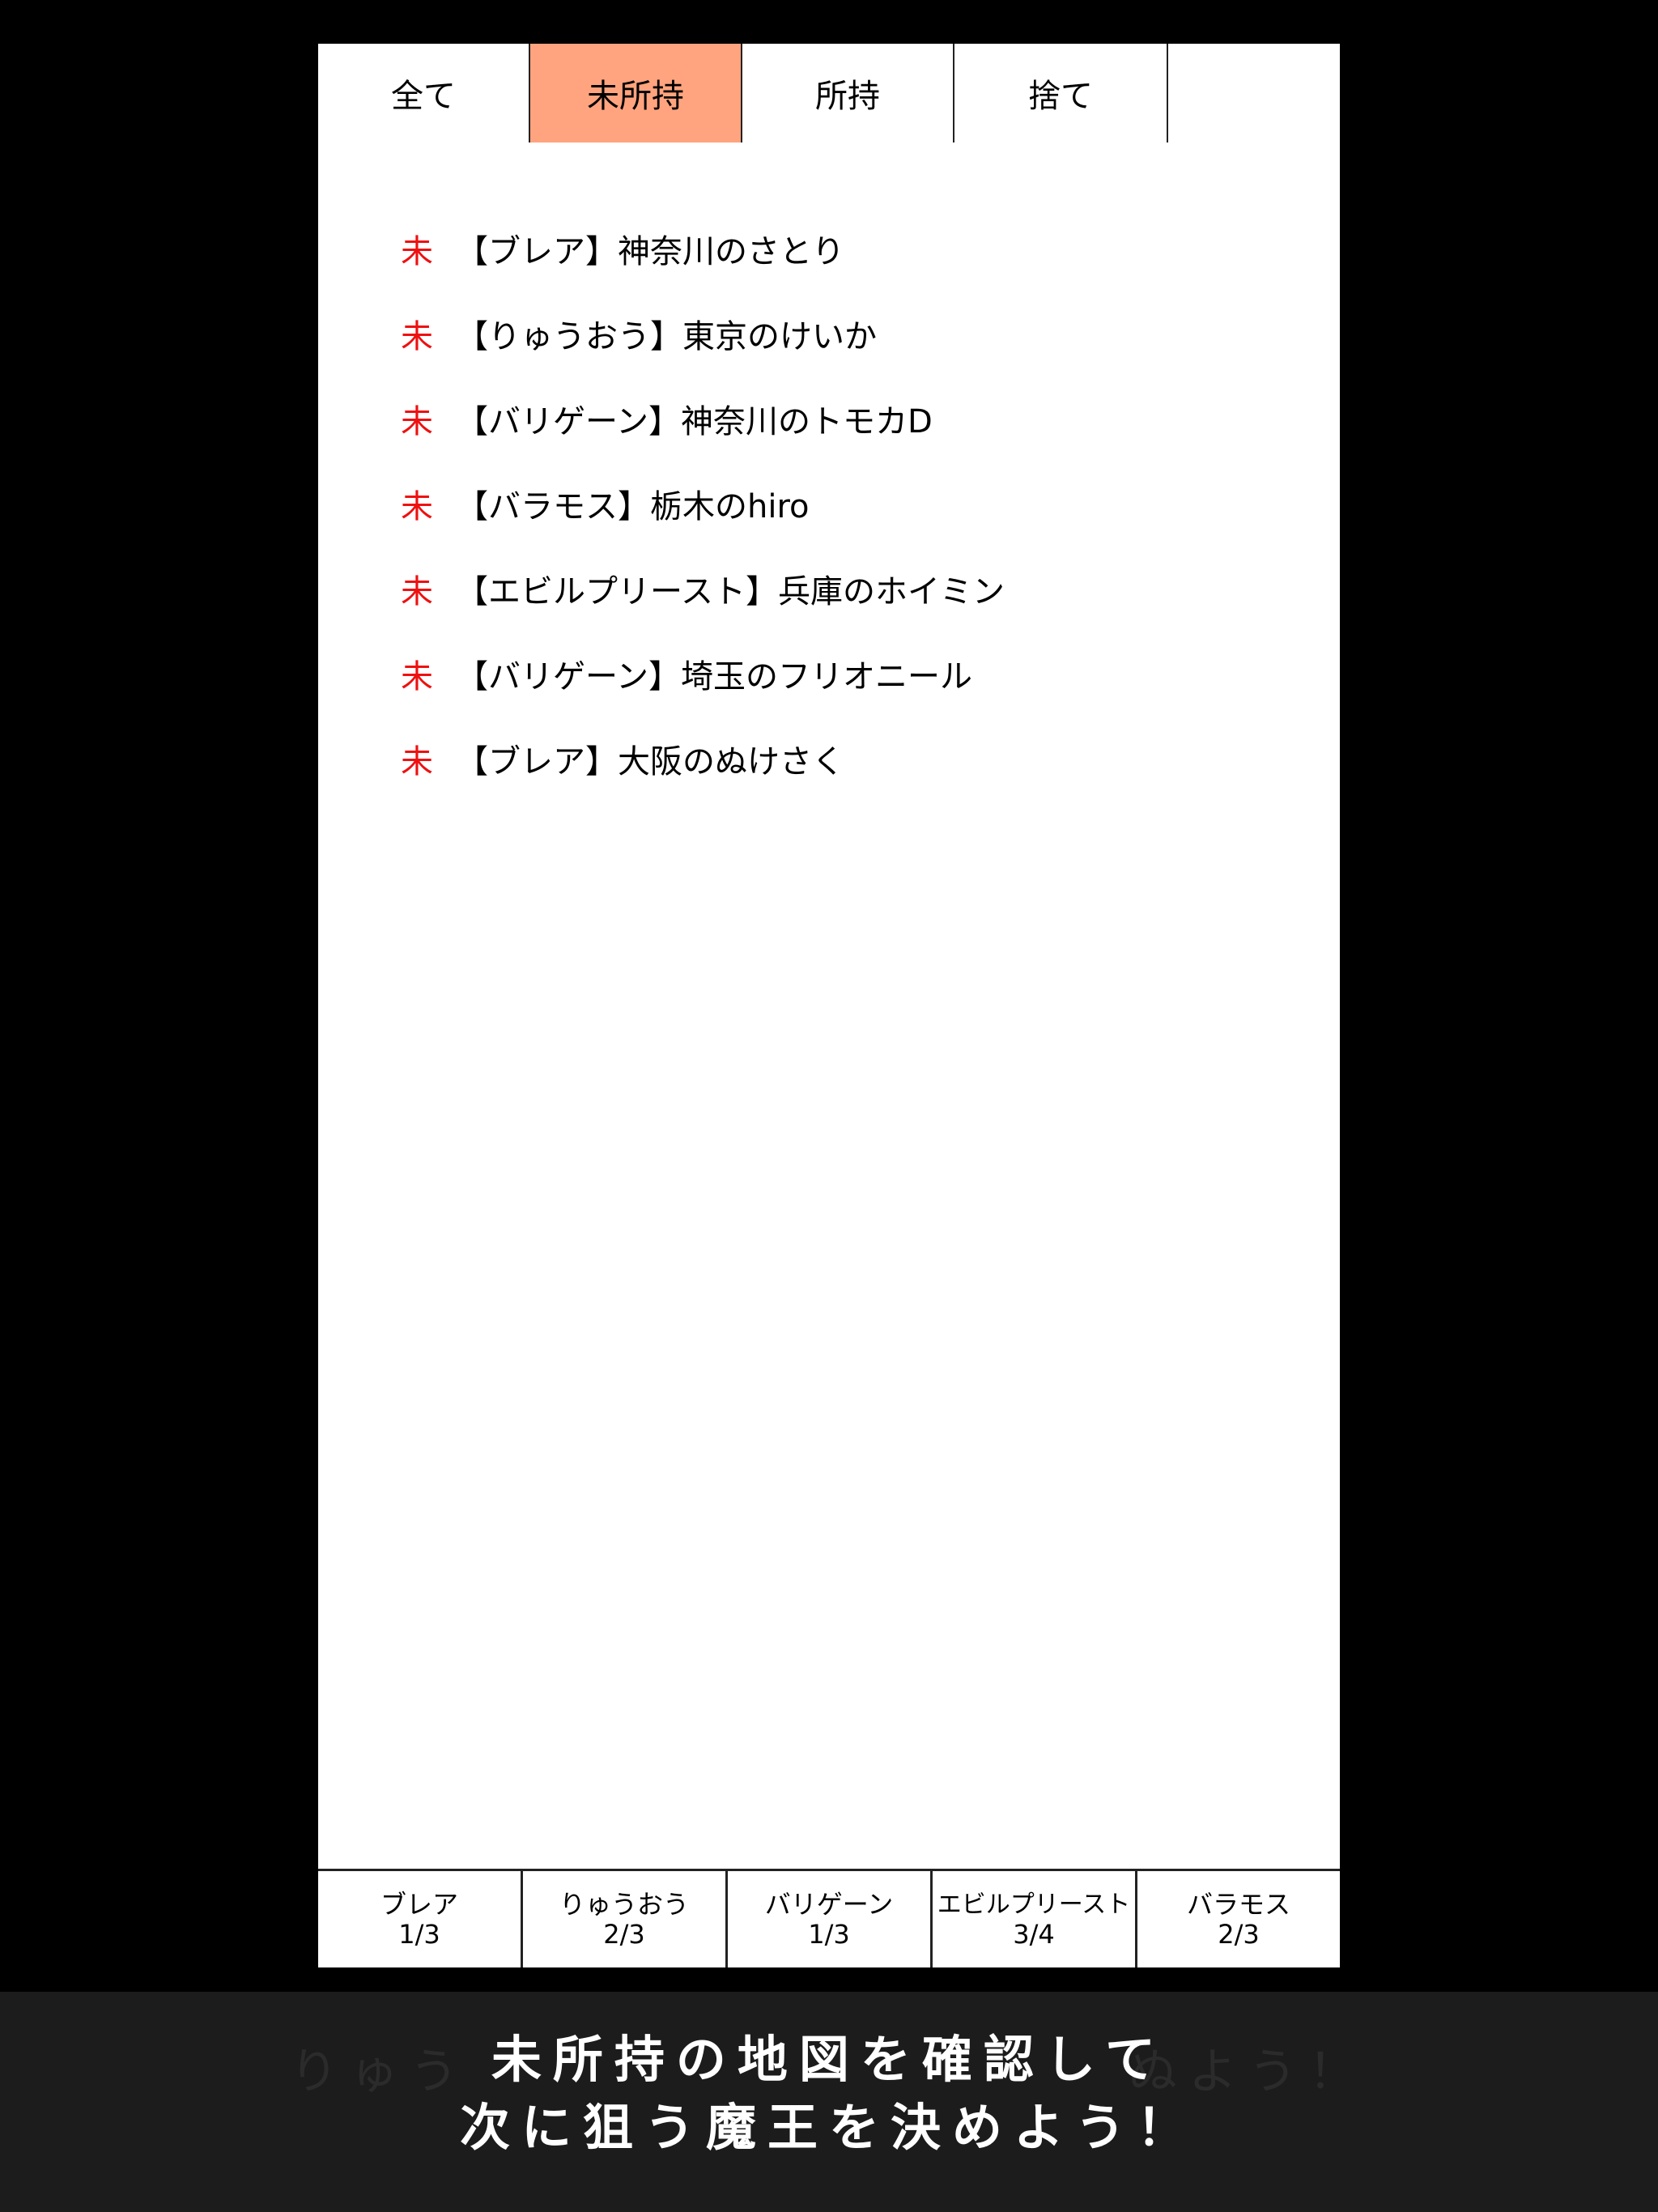 The height and width of the screenshot is (2212, 1658). I want to click on group-barigen: バリゲーン 1/3, so click(830, 1919).